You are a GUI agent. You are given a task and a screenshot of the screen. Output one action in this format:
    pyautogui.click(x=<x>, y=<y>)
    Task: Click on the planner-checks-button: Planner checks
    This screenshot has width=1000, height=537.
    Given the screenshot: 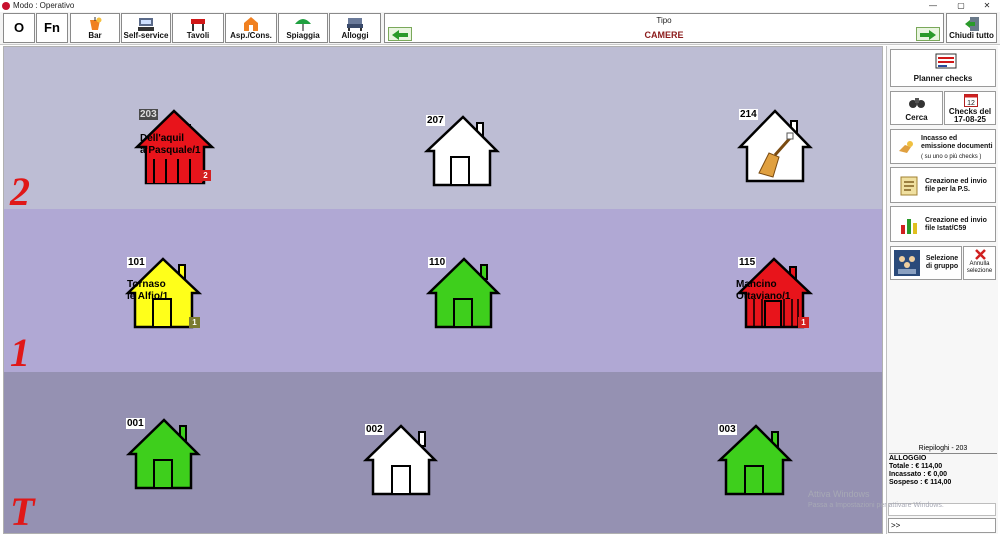 What is the action you would take?
    pyautogui.click(x=943, y=68)
    